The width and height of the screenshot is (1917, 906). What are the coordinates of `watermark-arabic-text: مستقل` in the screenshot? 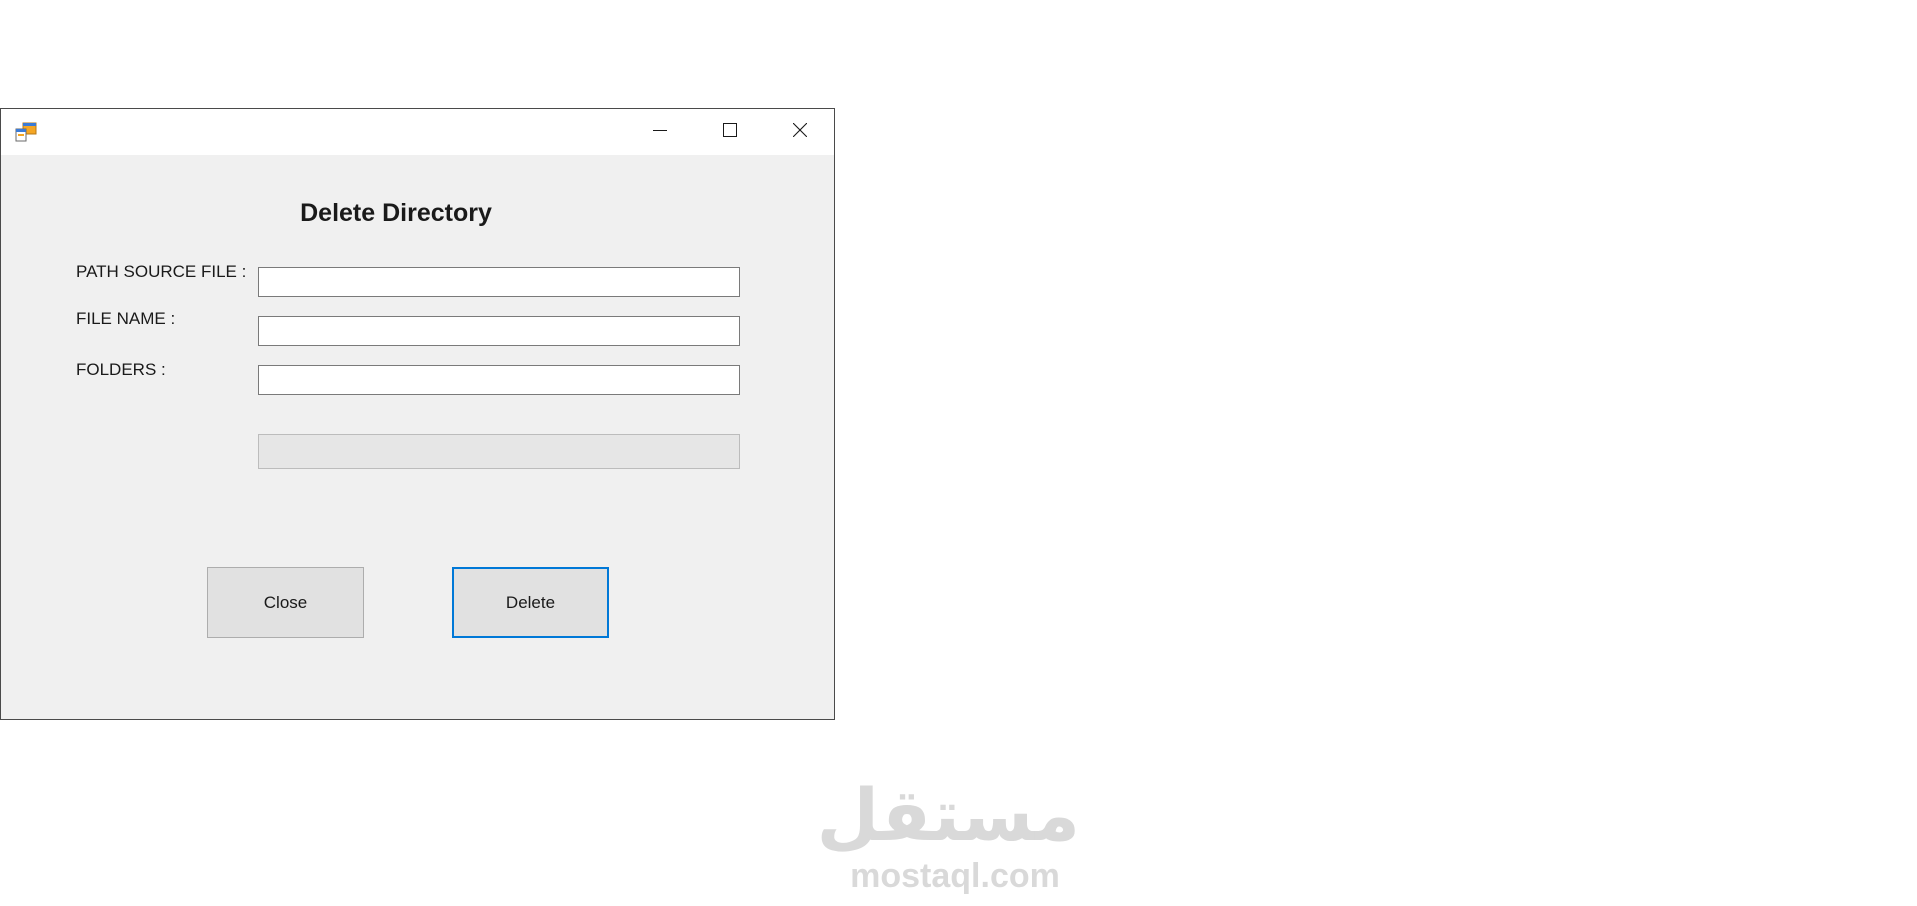 It's located at (948, 815).